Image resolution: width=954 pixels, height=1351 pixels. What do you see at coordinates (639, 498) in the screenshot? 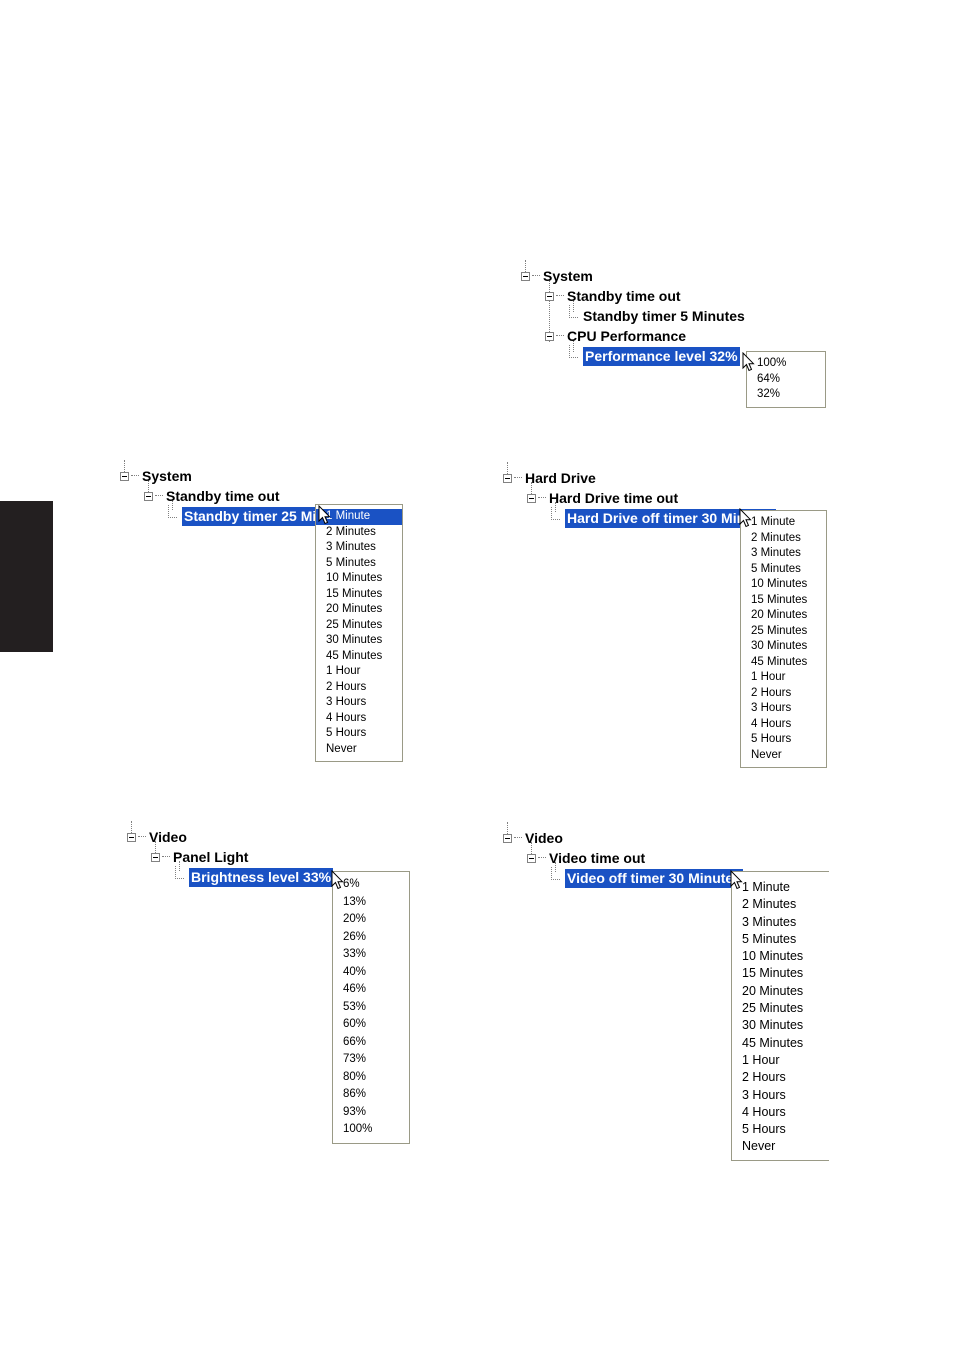
I see `tree-node-hard-drive-time-out: Hard Drive time out` at bounding box center [639, 498].